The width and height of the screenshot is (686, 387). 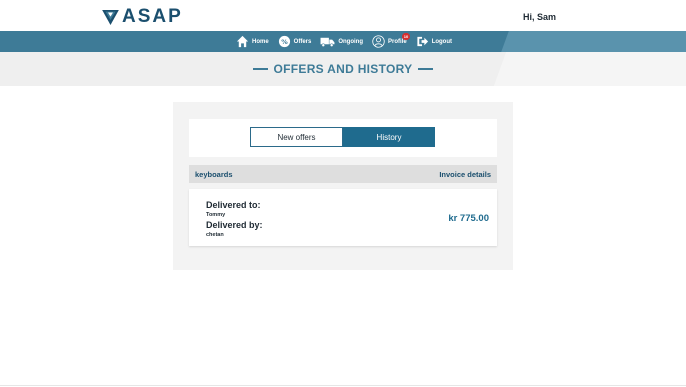 I want to click on nav-item-offers: % Offers, so click(x=295, y=41).